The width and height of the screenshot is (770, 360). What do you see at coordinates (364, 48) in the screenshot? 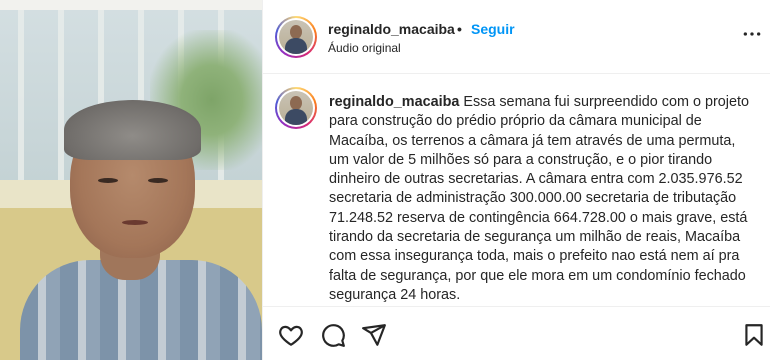
I see `audio-label: Áudio original` at bounding box center [364, 48].